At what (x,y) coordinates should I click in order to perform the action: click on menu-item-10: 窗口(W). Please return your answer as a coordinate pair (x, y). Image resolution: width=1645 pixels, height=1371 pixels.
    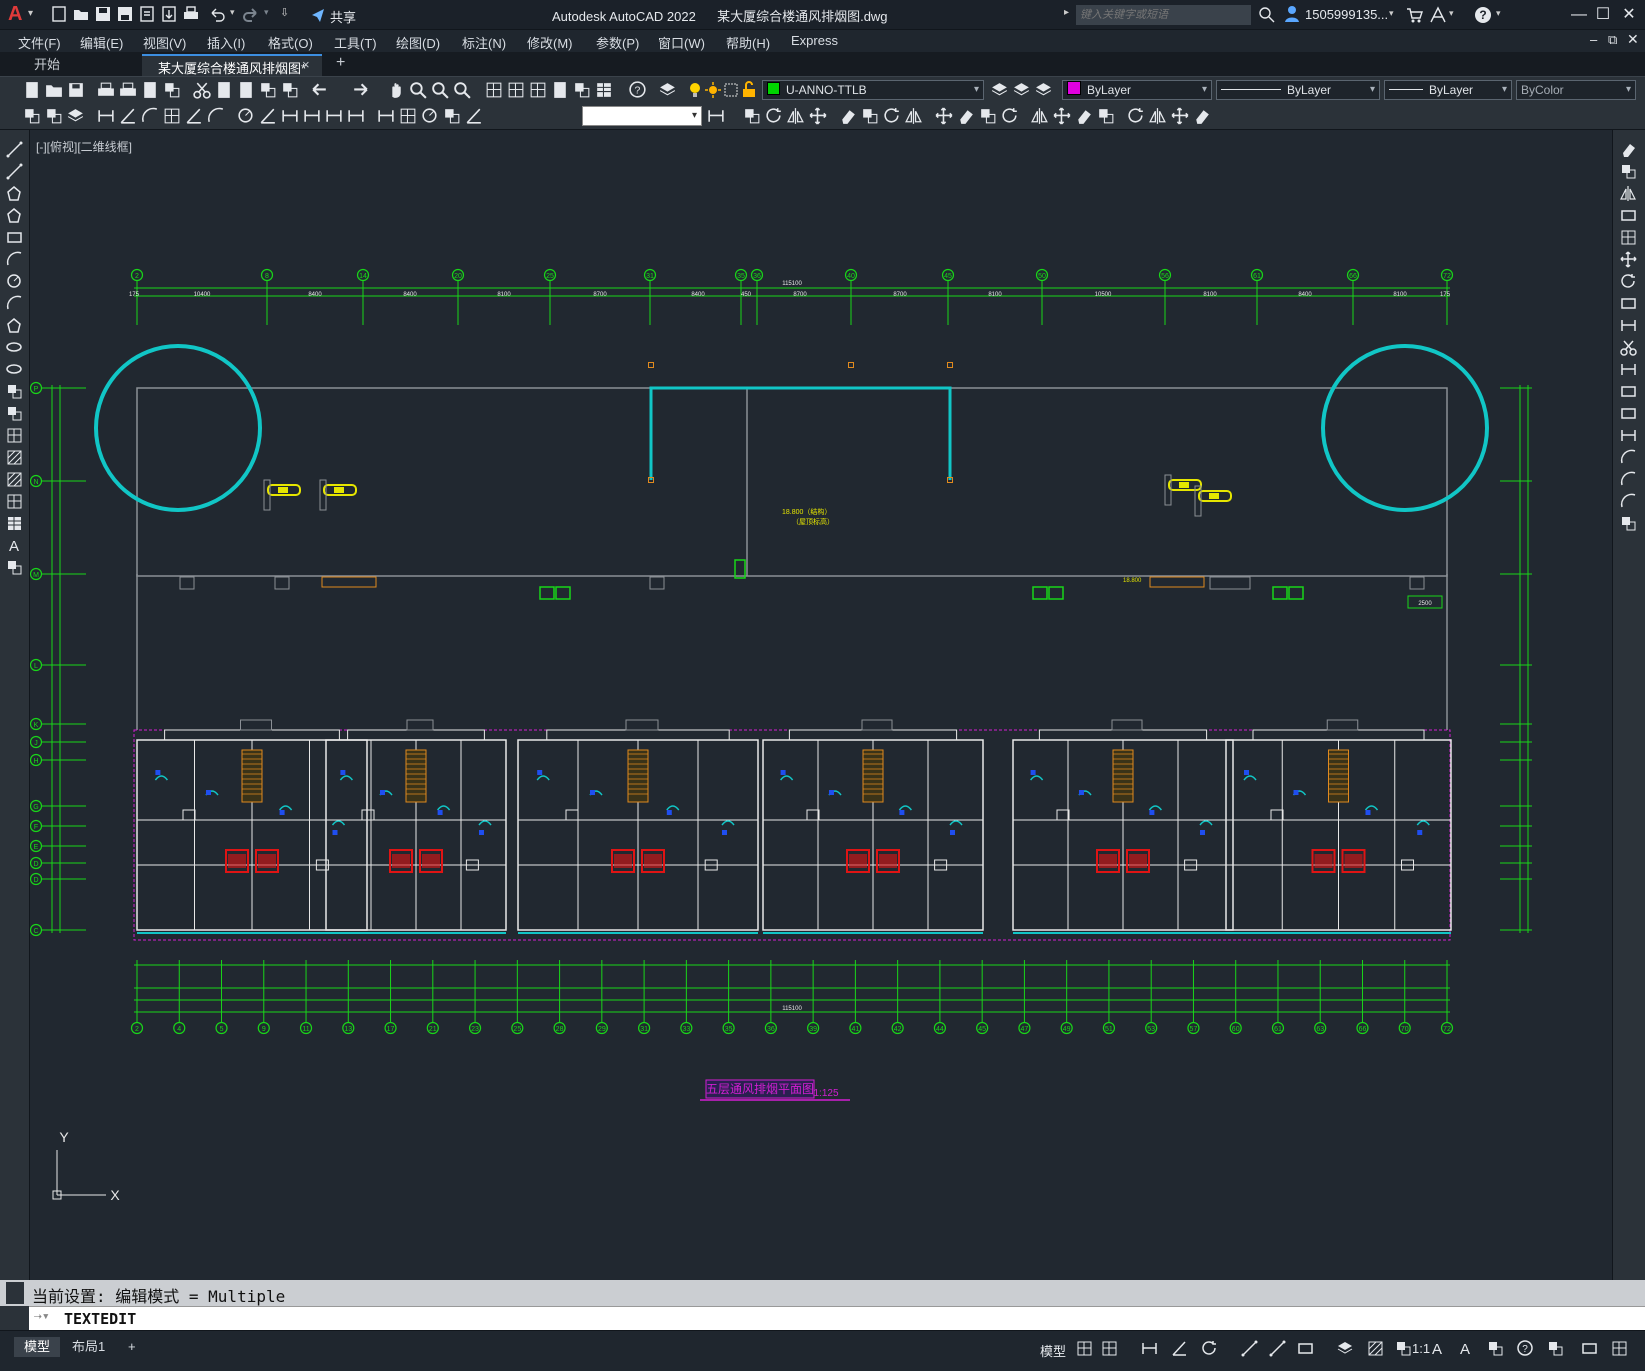
    Looking at the image, I should click on (681, 42).